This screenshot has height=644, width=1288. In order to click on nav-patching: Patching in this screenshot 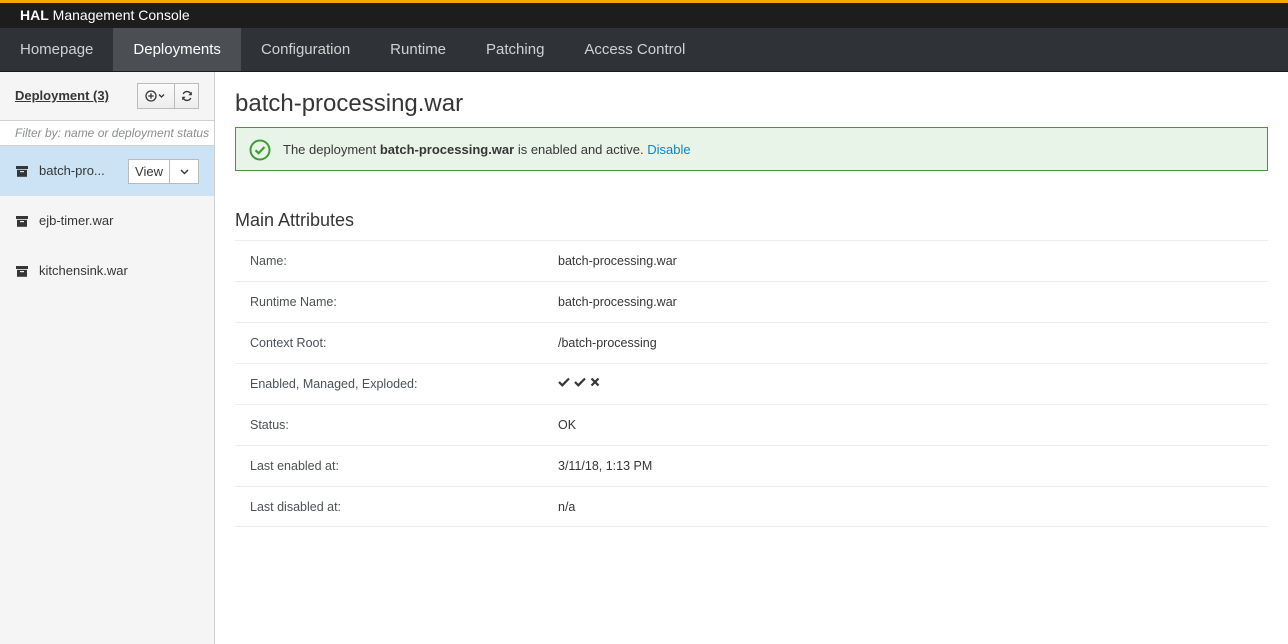, I will do `click(515, 49)`.